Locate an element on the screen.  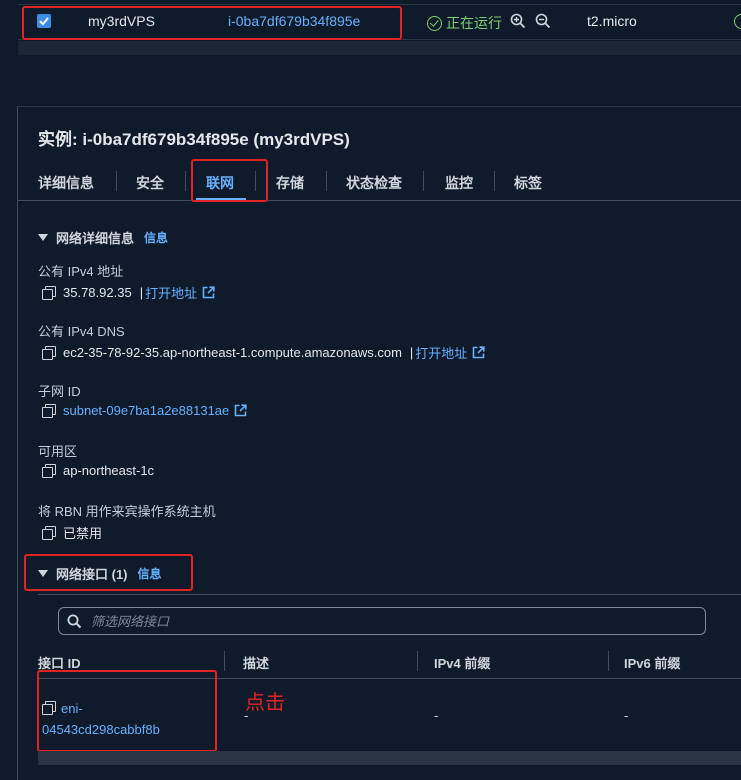
availability-zone-field: ap-northeast-1c is located at coordinates (98, 470).